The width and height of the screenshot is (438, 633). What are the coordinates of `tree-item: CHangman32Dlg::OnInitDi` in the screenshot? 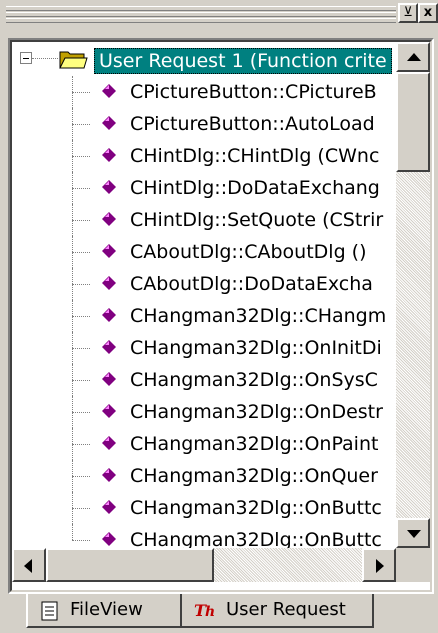 It's located at (204, 348).